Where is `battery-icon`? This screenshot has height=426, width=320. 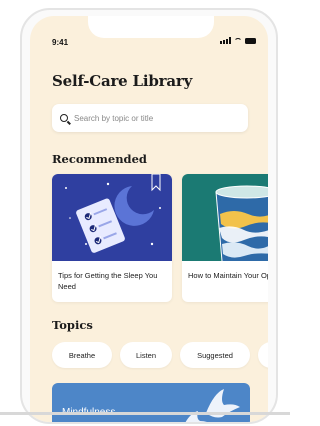 battery-icon is located at coordinates (250, 40).